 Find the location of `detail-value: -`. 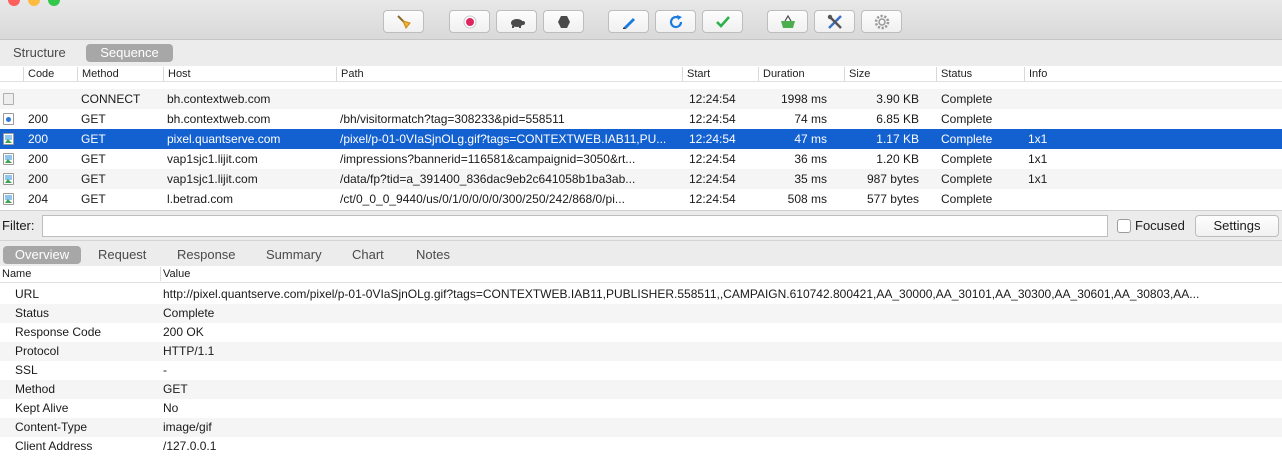

detail-value: - is located at coordinates (165, 370).